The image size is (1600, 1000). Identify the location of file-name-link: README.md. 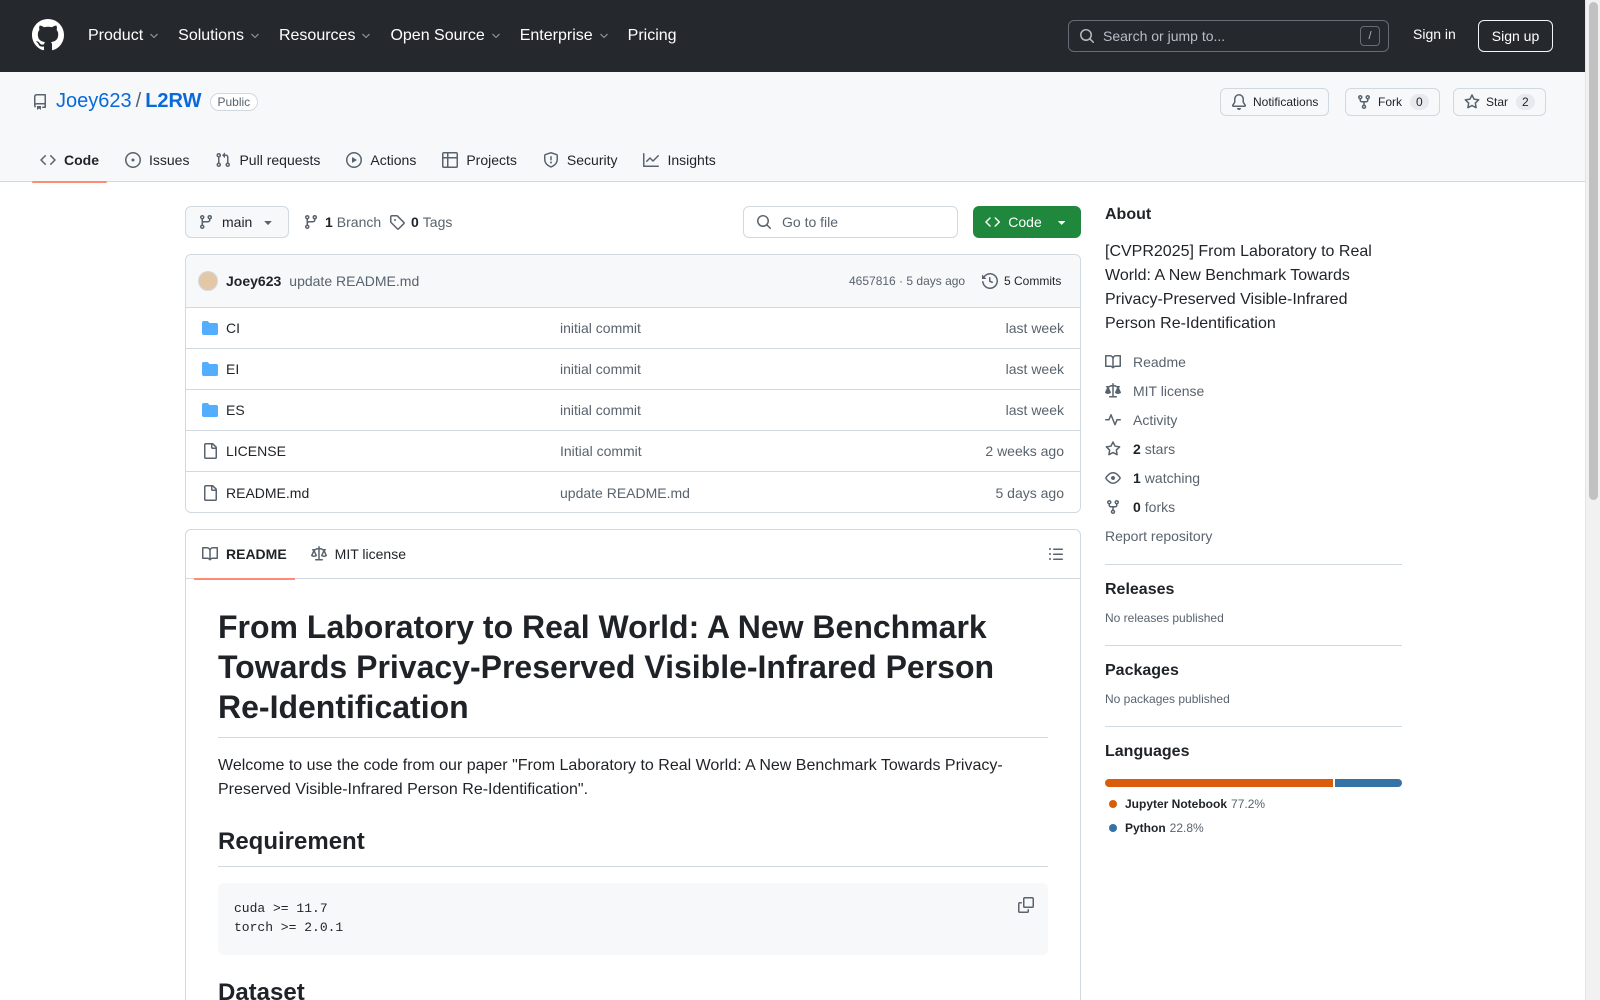
(267, 493).